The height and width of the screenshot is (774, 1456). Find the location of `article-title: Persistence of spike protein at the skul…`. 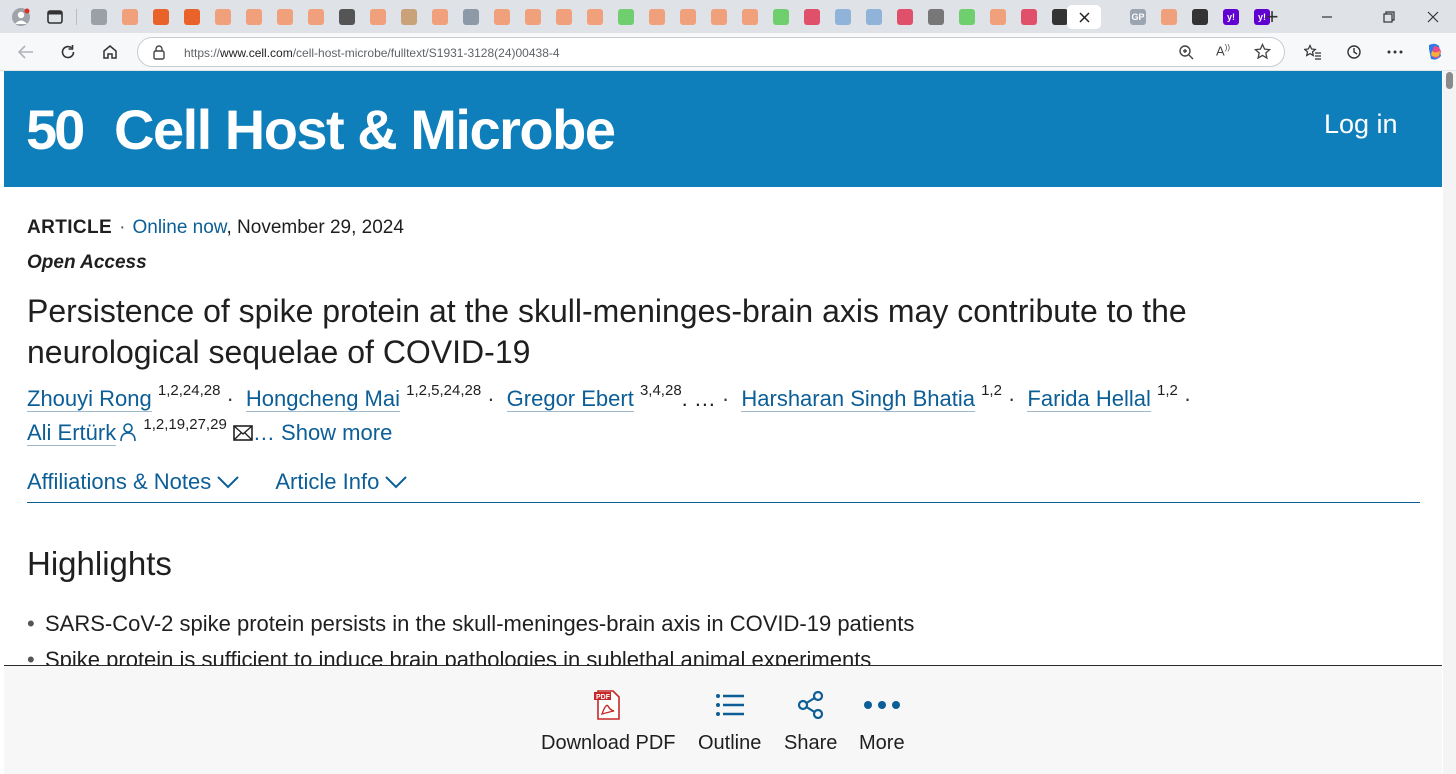

article-title: Persistence of spike protein at the skul… is located at coordinates (607, 331).